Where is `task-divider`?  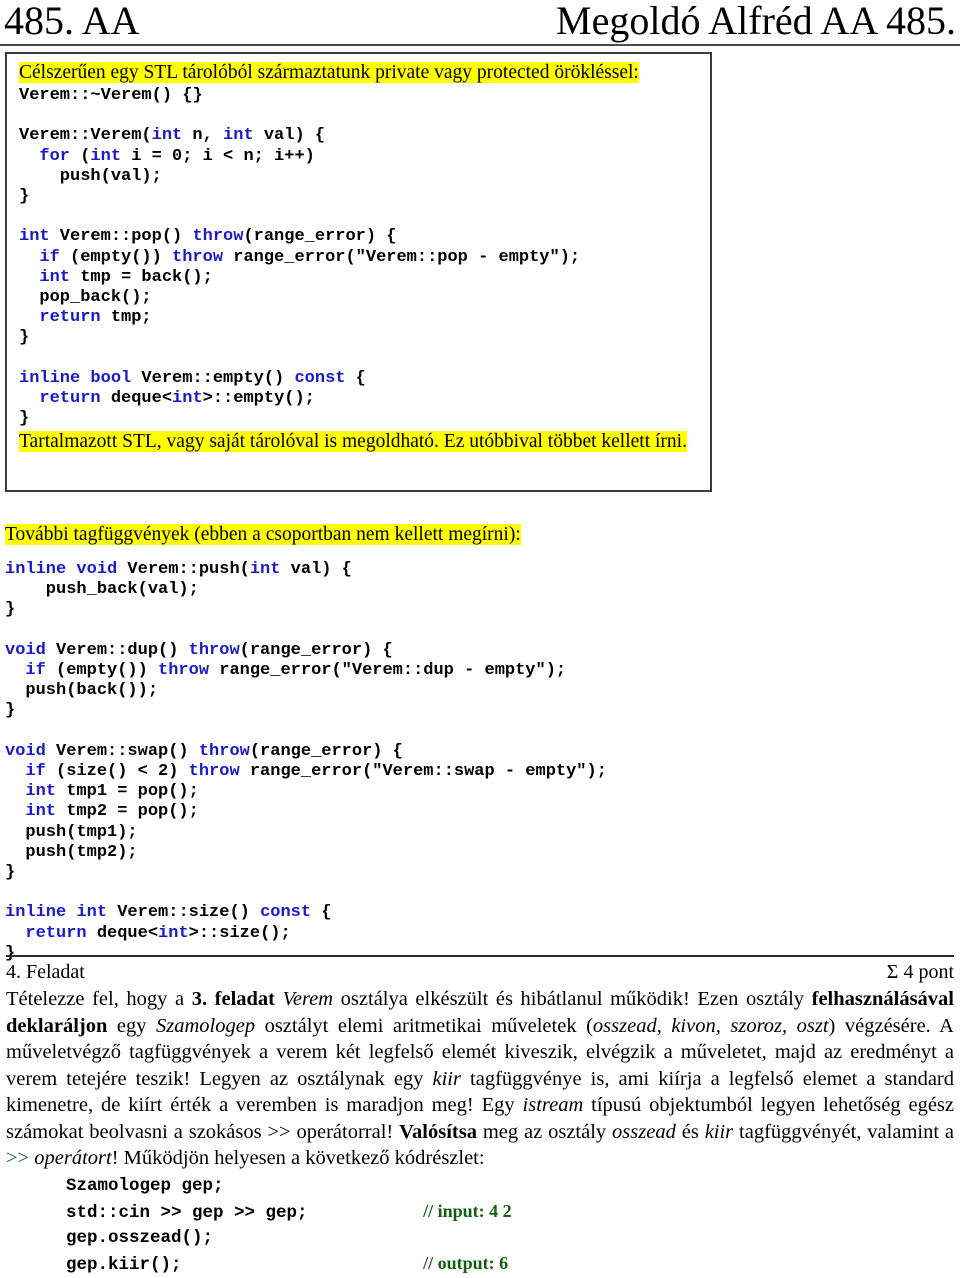
task-divider is located at coordinates (480, 956).